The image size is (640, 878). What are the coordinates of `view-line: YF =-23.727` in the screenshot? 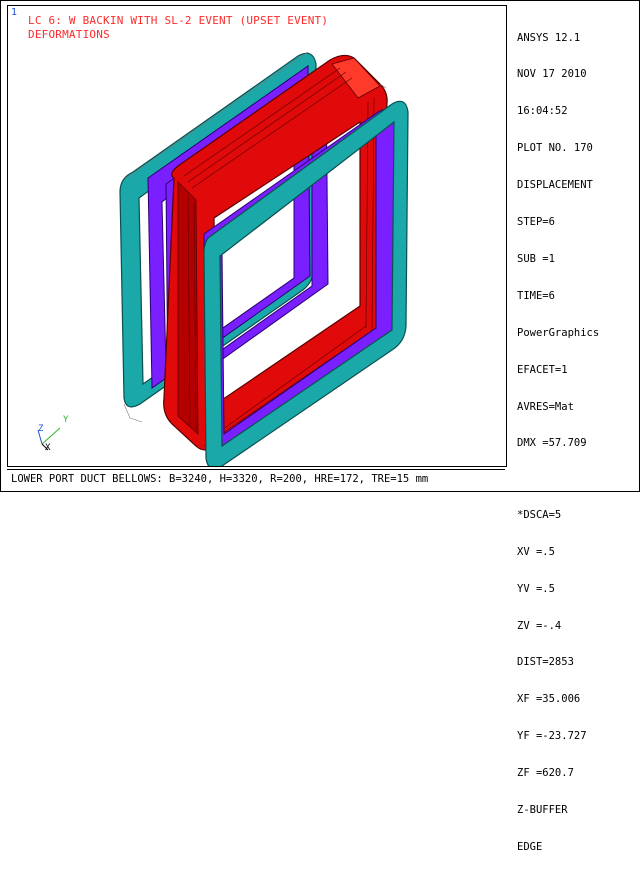 It's located at (552, 736).